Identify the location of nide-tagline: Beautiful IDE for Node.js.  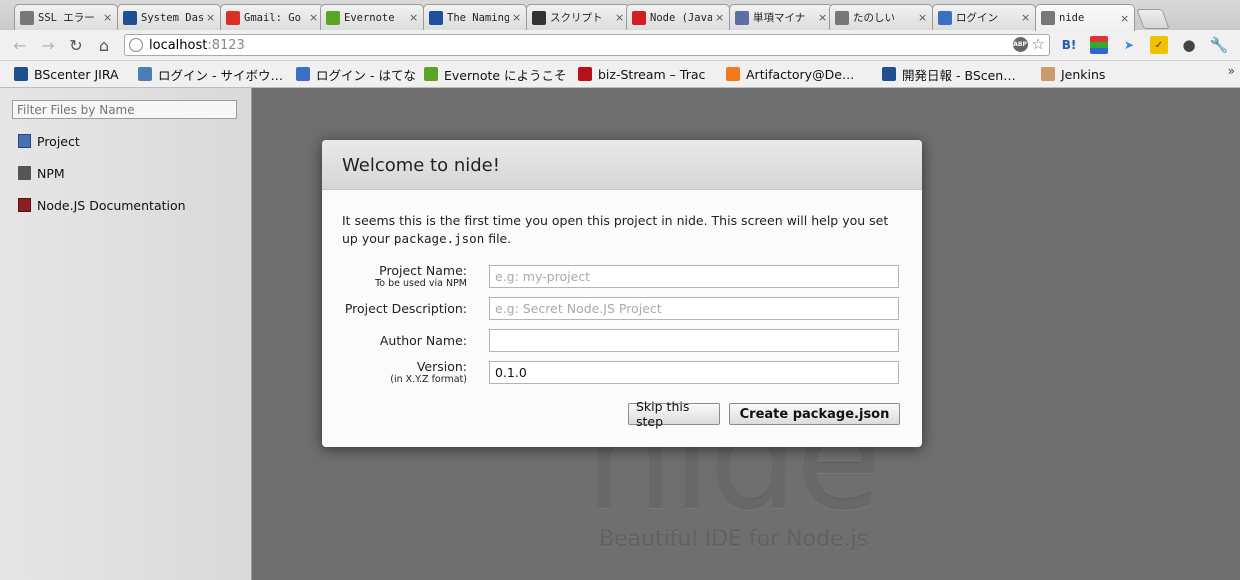
(734, 539).